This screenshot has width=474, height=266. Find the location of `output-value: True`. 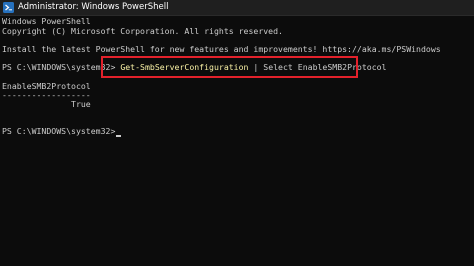

output-value: True is located at coordinates (46, 104).